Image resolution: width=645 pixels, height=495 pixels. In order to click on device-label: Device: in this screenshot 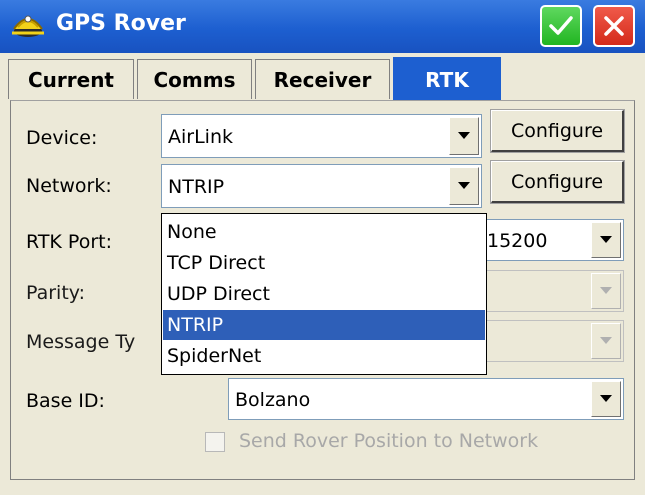, I will do `click(62, 138)`.